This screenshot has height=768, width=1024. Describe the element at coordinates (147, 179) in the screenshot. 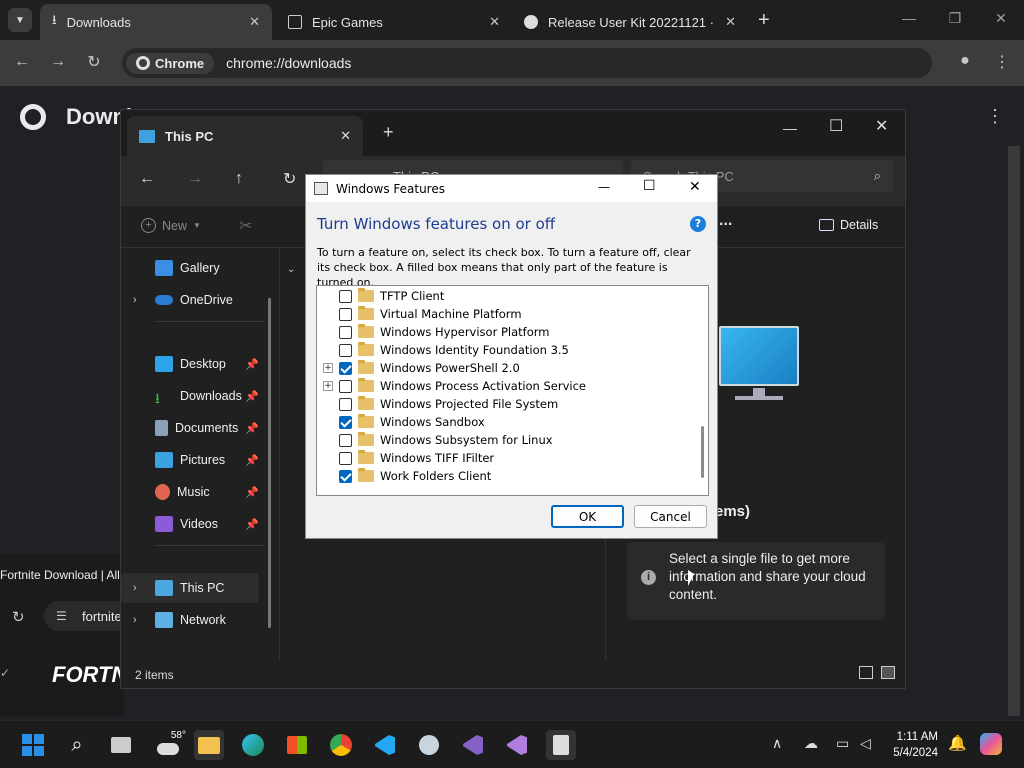

I see `back-icon: ←` at that location.